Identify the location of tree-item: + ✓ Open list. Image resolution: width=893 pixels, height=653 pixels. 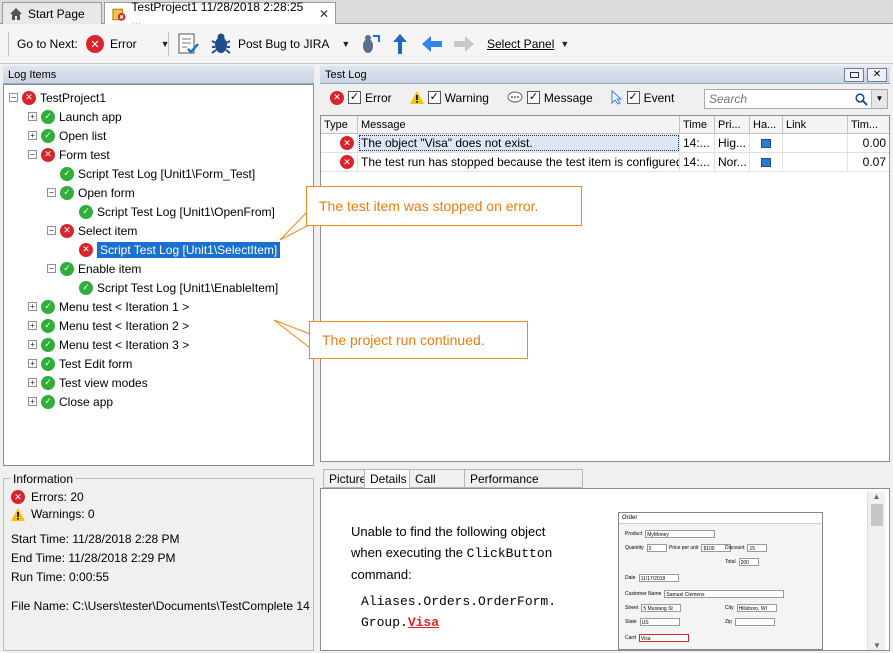
(67, 135).